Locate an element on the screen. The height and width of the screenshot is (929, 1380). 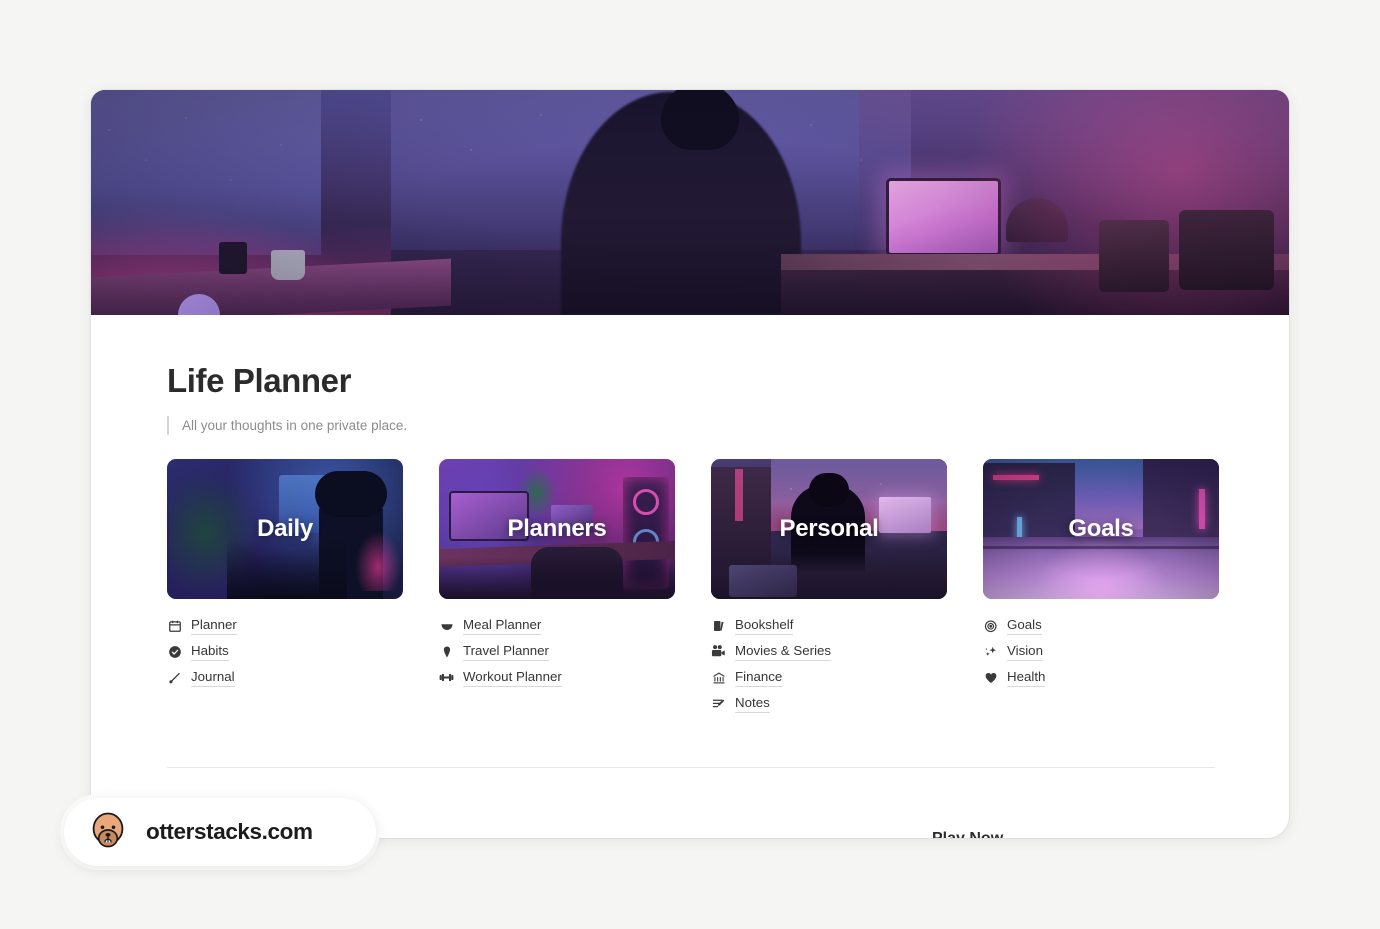
link-label: Meal Planner is located at coordinates (502, 625).